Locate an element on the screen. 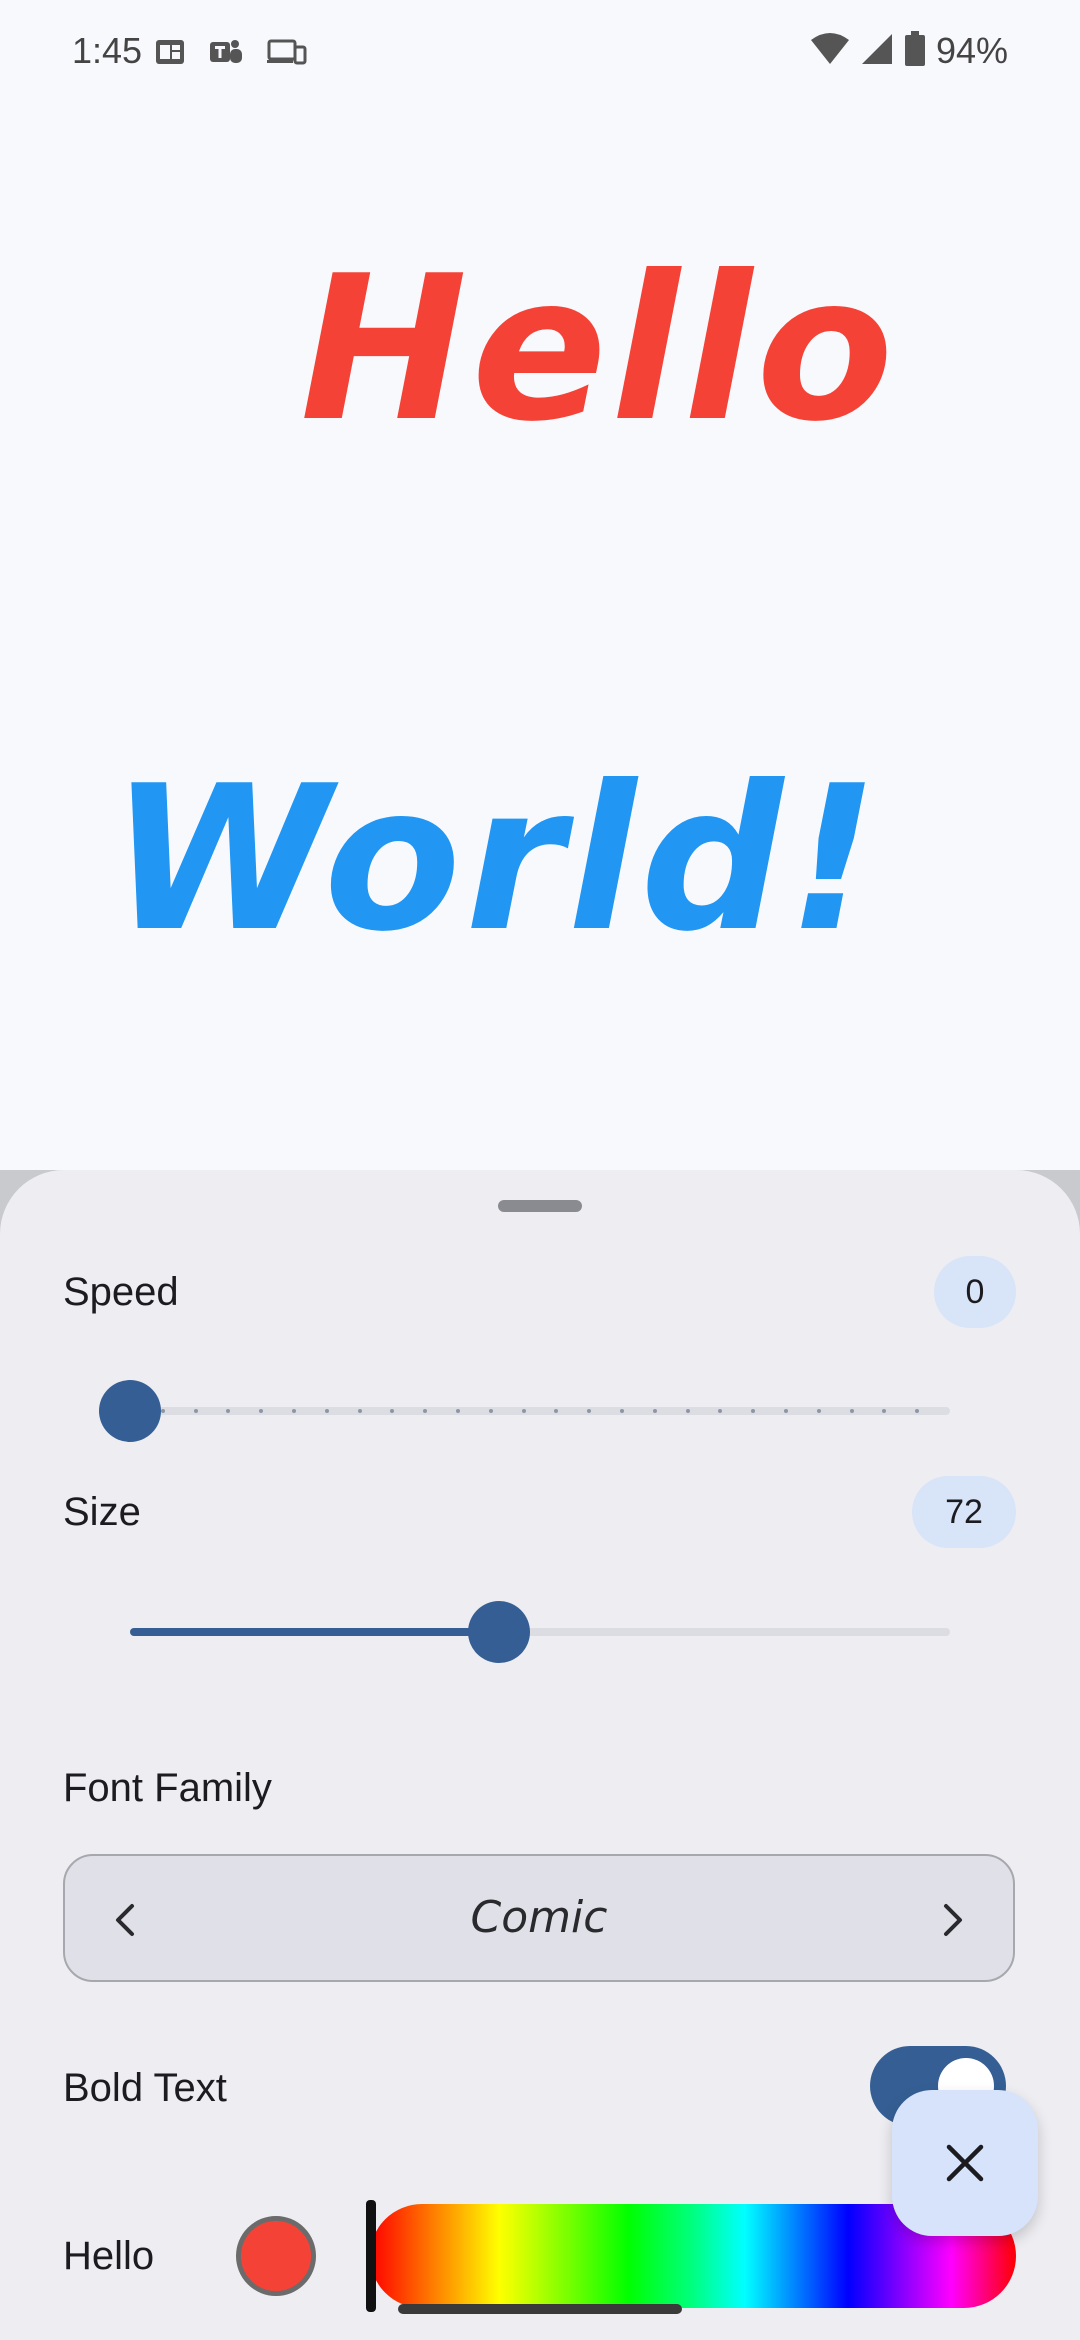 This screenshot has width=1080, height=2340. size-slider-active-track is located at coordinates (314, 1632).